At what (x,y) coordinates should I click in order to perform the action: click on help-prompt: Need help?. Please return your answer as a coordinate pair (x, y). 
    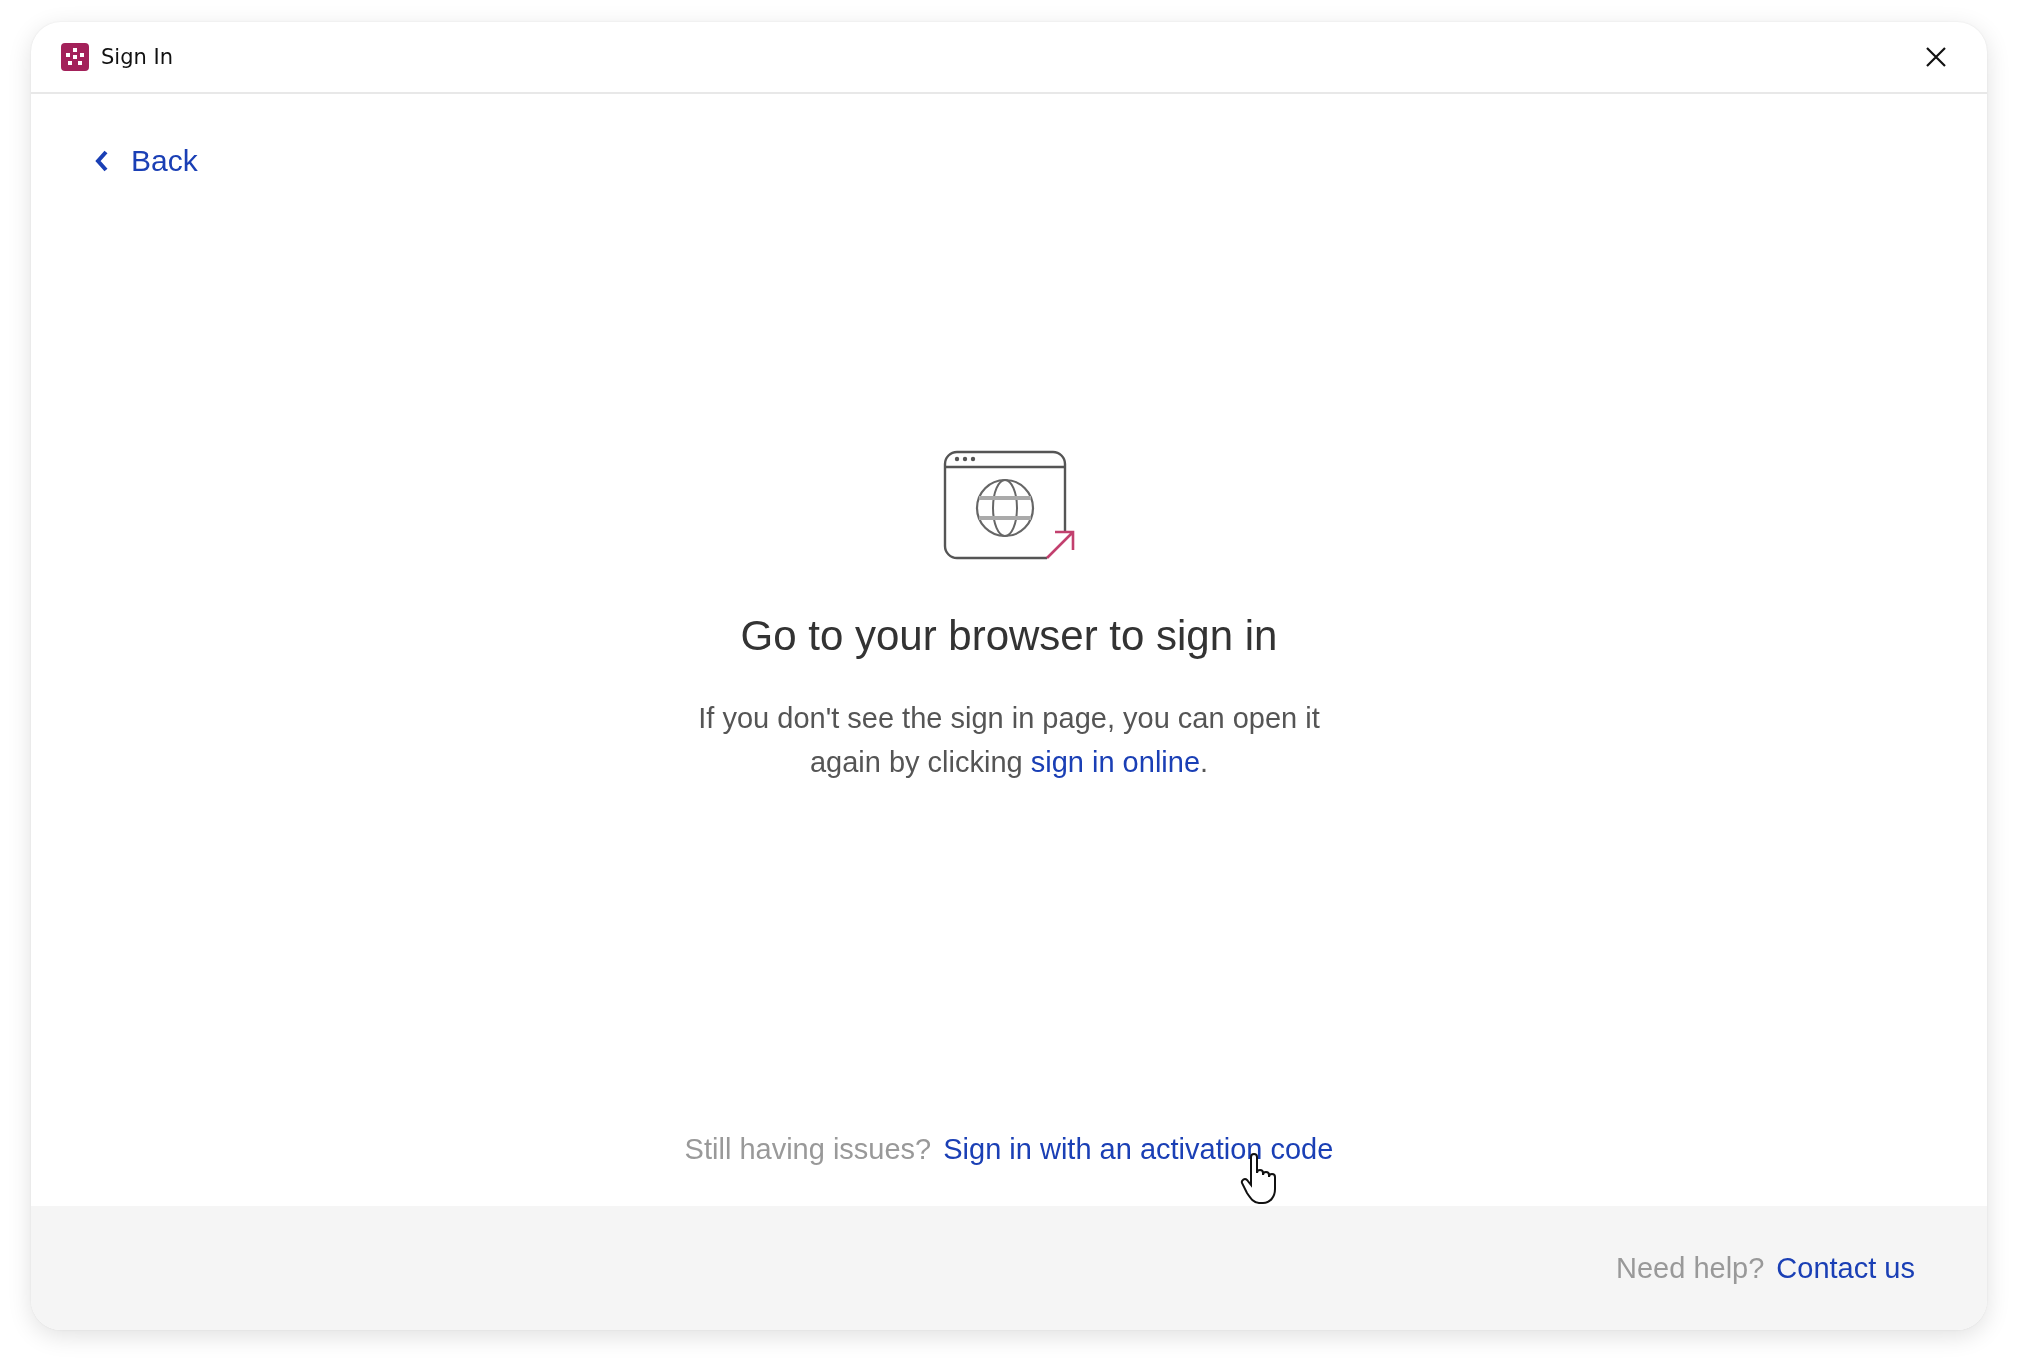
    Looking at the image, I should click on (1690, 1268).